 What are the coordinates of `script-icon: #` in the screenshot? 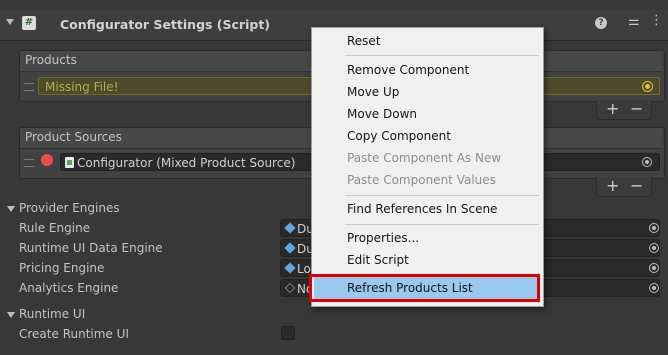 It's located at (29, 23).